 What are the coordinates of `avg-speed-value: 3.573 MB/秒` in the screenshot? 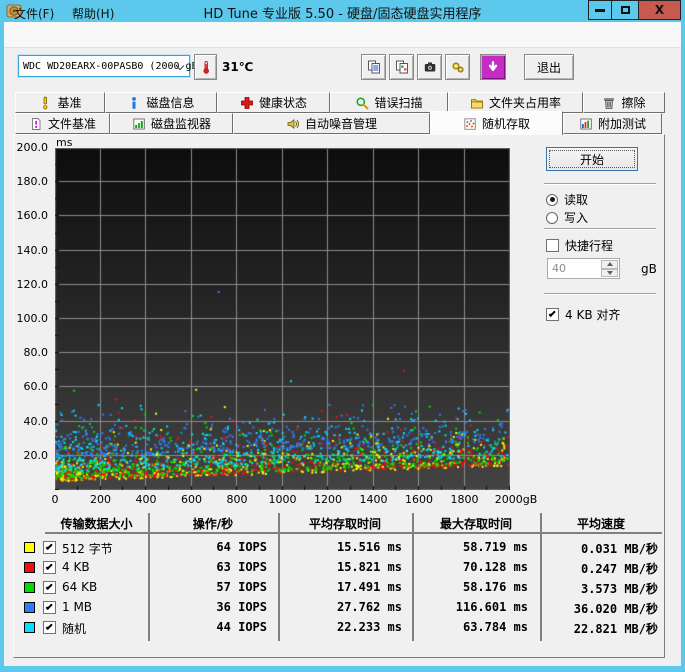 It's located at (619, 589).